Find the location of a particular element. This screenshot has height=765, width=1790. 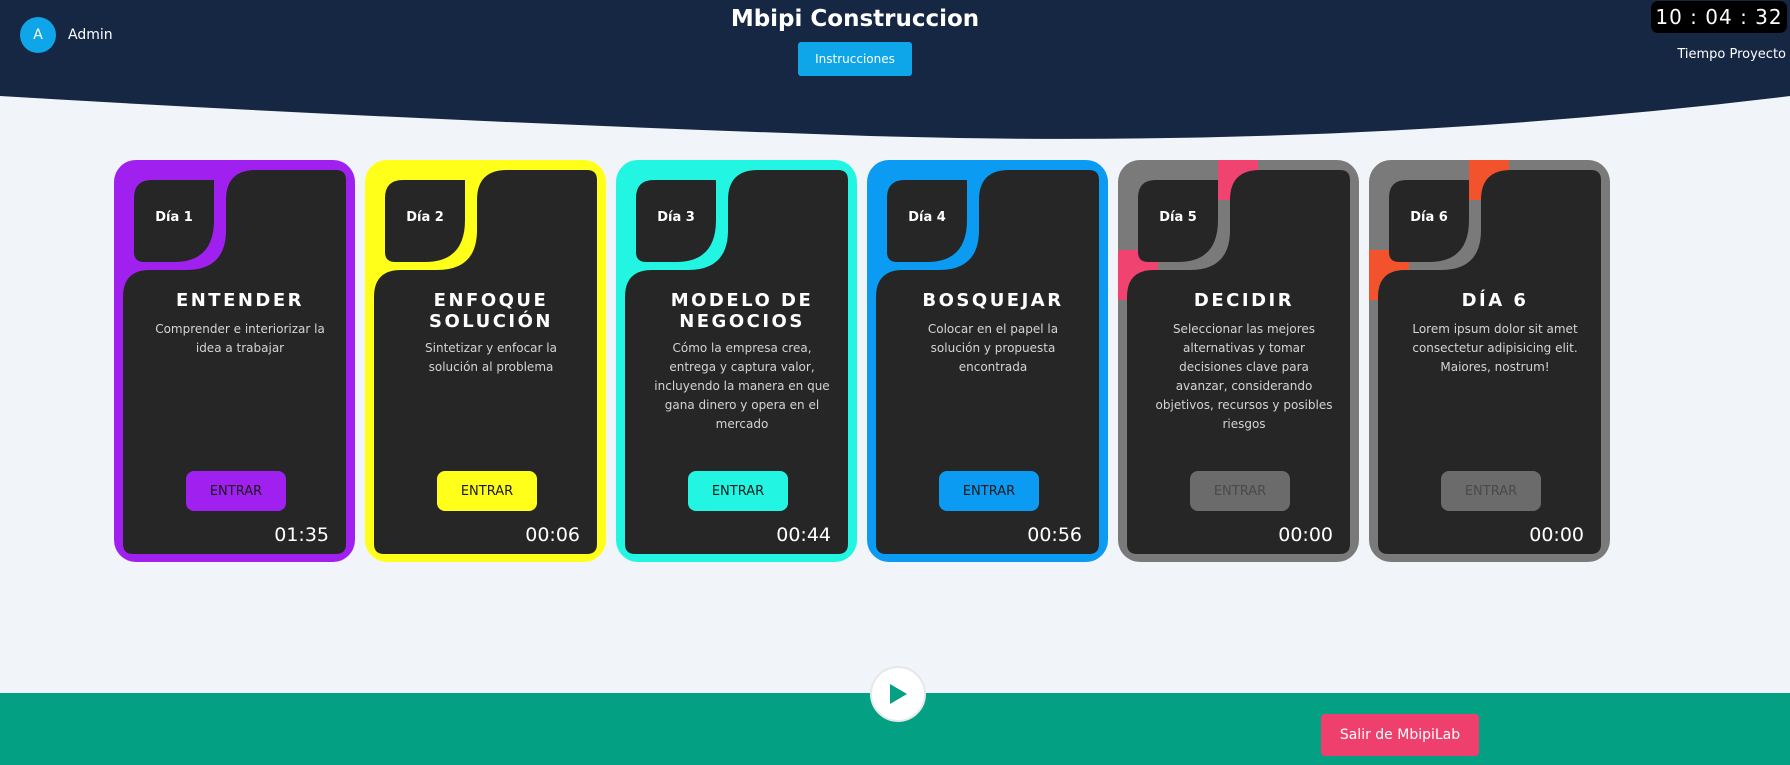

card-title: DECIDIR is located at coordinates (1244, 300).